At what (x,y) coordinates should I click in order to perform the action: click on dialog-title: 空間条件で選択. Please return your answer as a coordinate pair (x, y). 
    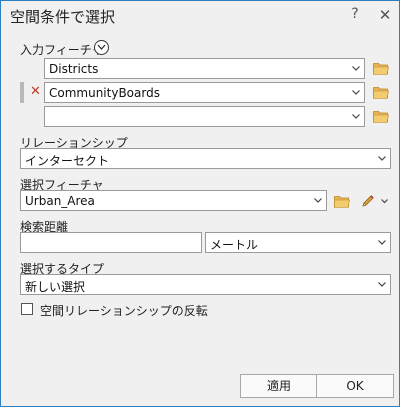
    Looking at the image, I should click on (63, 17).